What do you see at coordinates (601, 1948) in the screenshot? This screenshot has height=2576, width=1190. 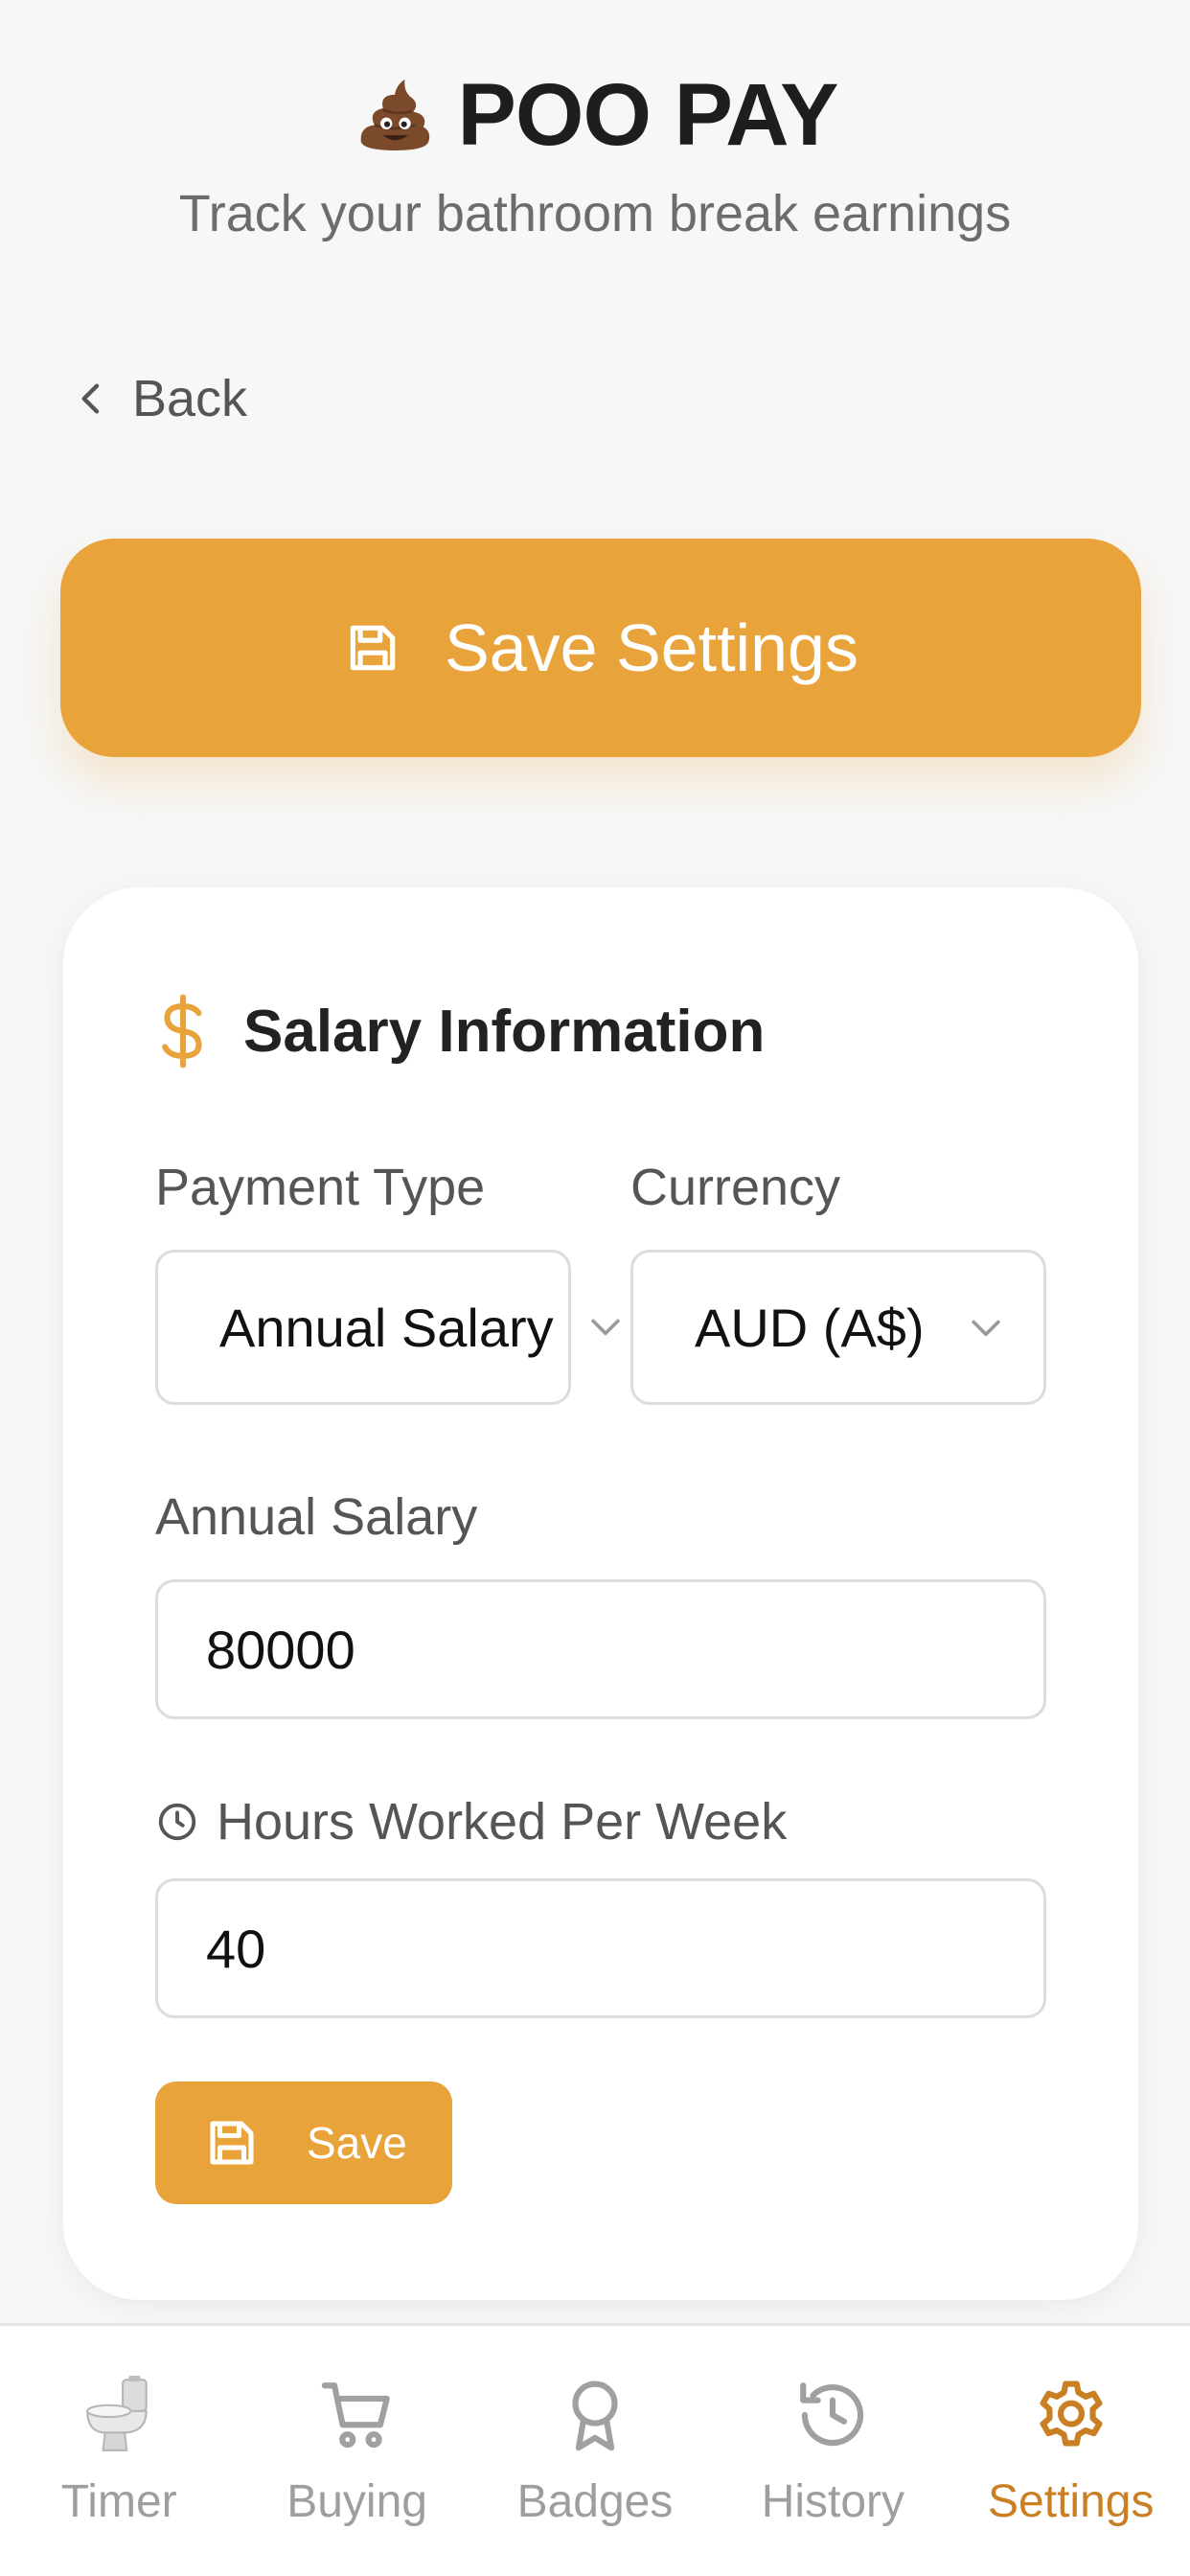 I see `hours-input: 40` at bounding box center [601, 1948].